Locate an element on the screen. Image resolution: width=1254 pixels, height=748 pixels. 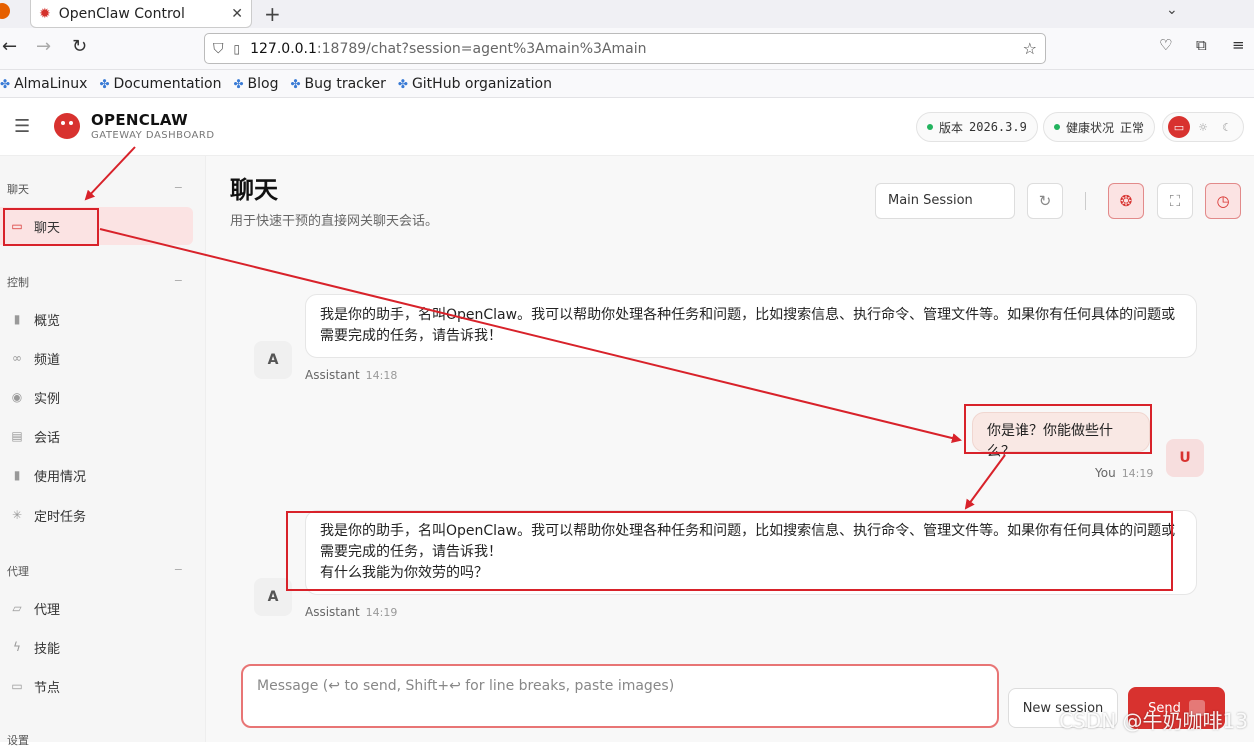
hamburger-menu-icon: ☰ is located at coordinates (22, 126).